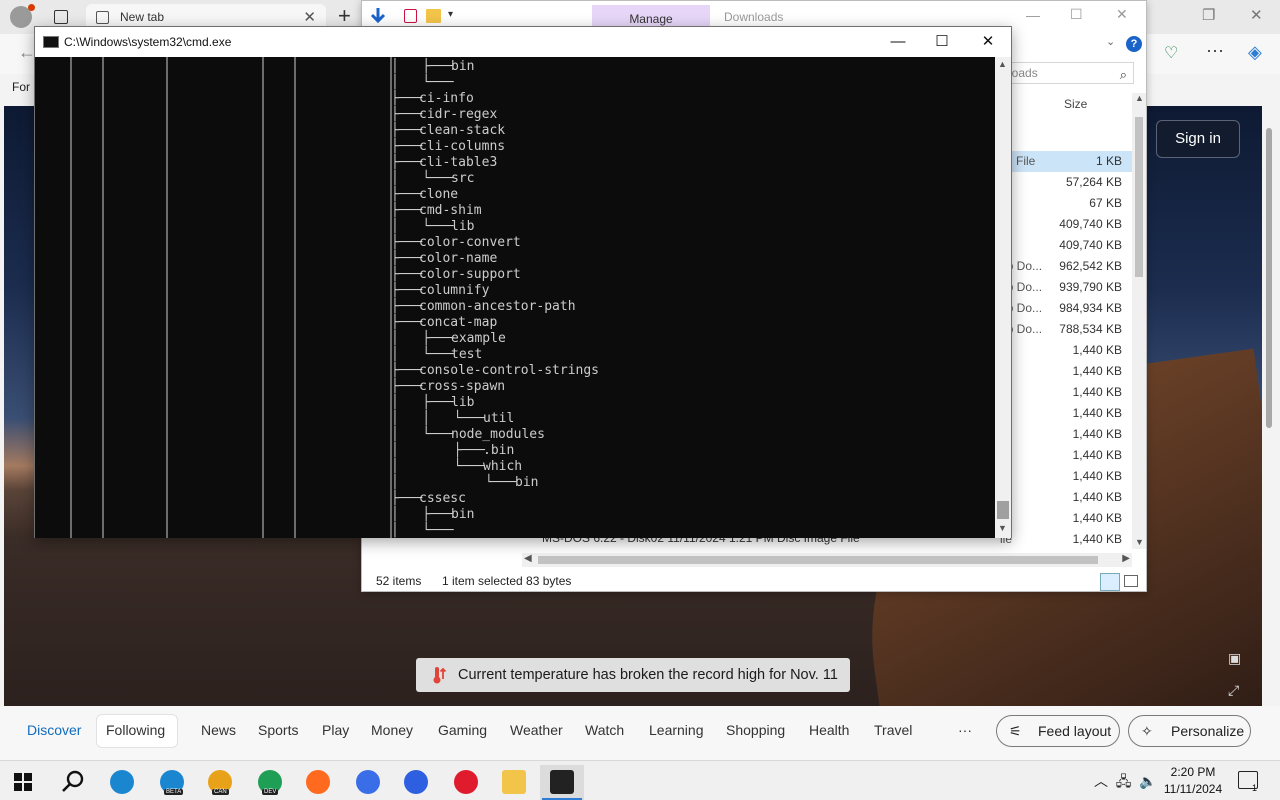 Image resolution: width=1280 pixels, height=800 pixels. Describe the element at coordinates (1139, 542) in the screenshot. I see `scroll-down-icon: ▼` at that location.